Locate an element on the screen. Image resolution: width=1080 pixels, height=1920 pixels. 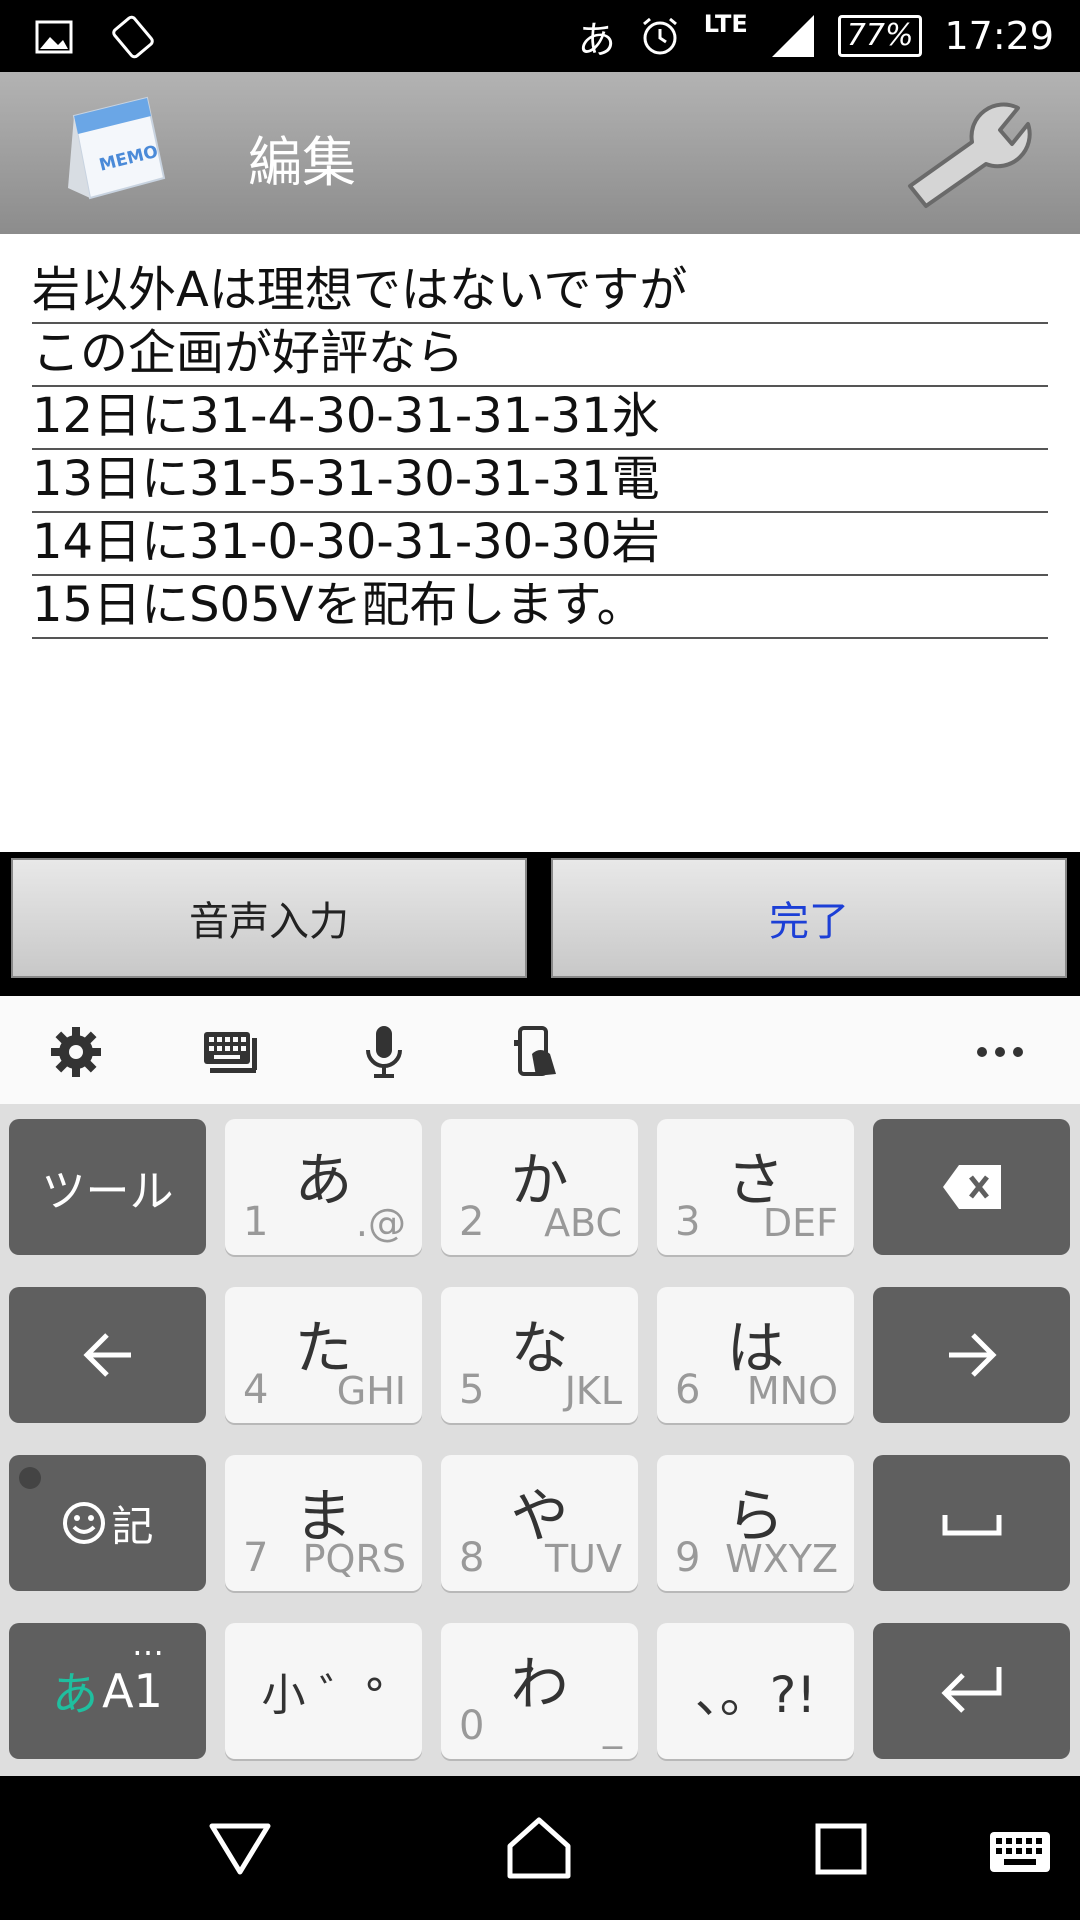
recent-apps-icon is located at coordinates (841, 1849).